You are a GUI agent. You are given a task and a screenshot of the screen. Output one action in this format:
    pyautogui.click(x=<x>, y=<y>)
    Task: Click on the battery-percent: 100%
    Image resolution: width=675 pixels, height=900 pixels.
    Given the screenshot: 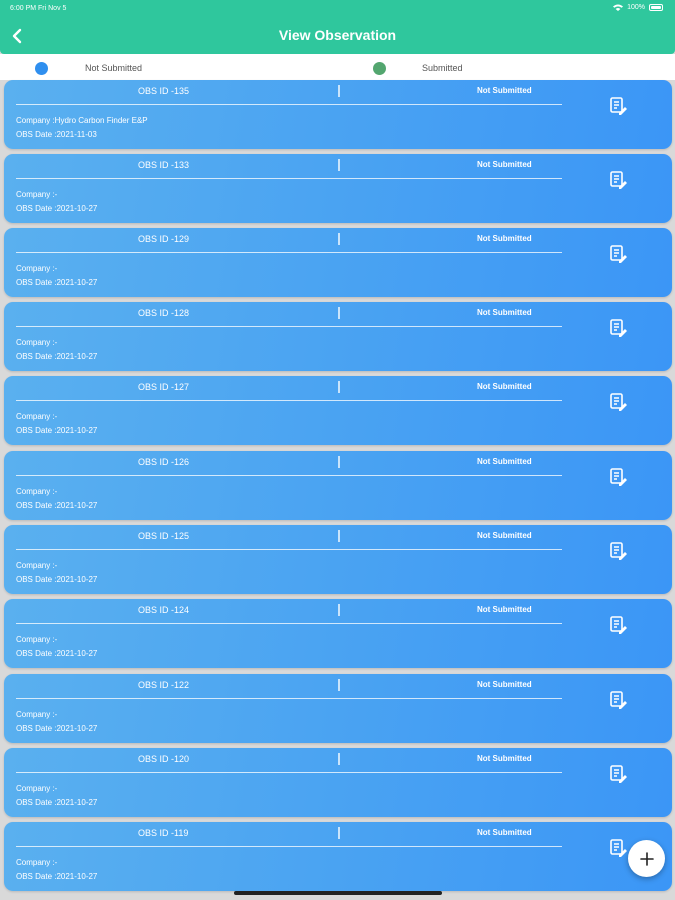 What is the action you would take?
    pyautogui.click(x=636, y=7)
    